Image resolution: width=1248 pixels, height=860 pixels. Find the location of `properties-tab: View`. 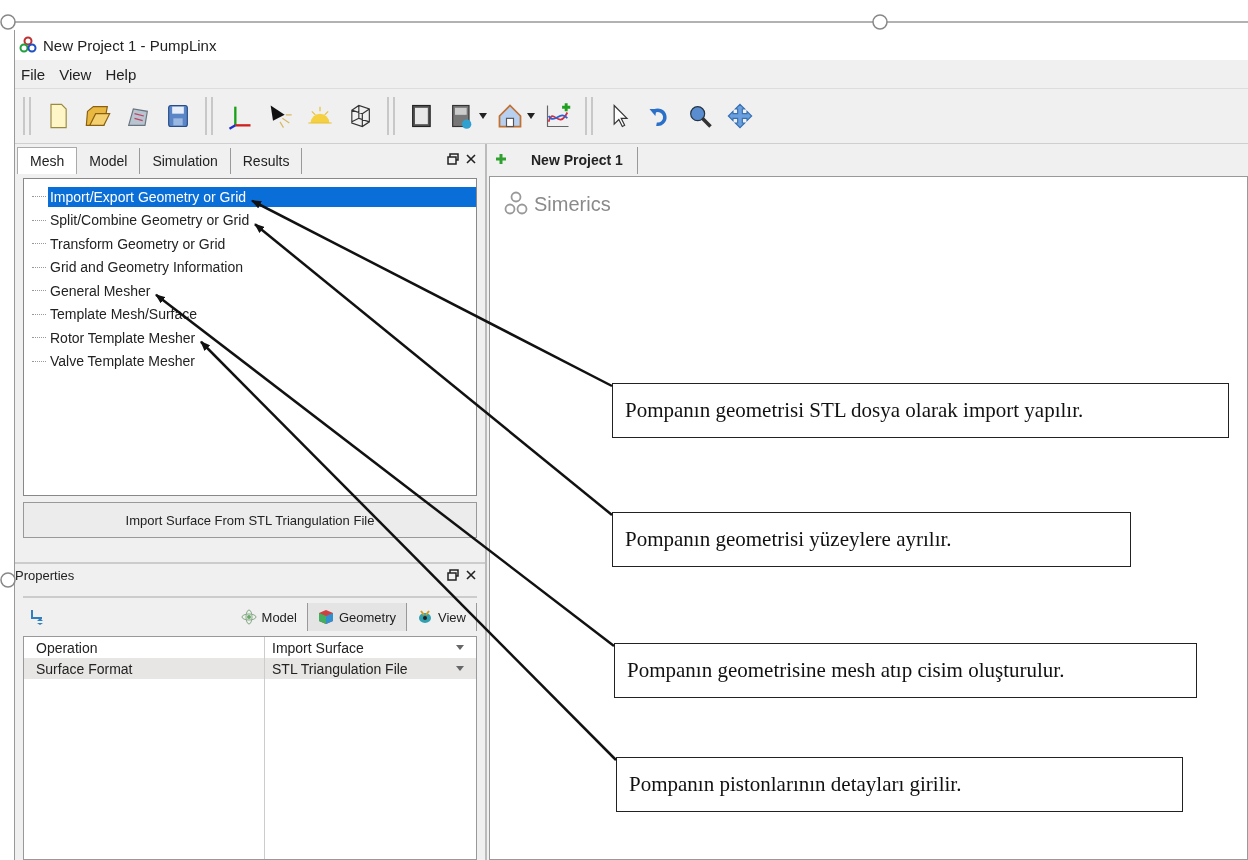

properties-tab: View is located at coordinates (442, 617).